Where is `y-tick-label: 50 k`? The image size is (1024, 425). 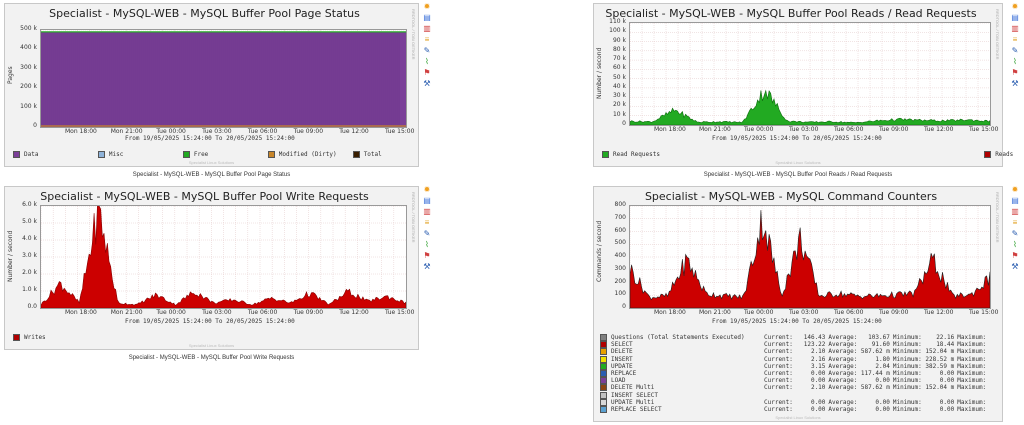
y-tick-label: 50 k is located at coordinates (619, 77).